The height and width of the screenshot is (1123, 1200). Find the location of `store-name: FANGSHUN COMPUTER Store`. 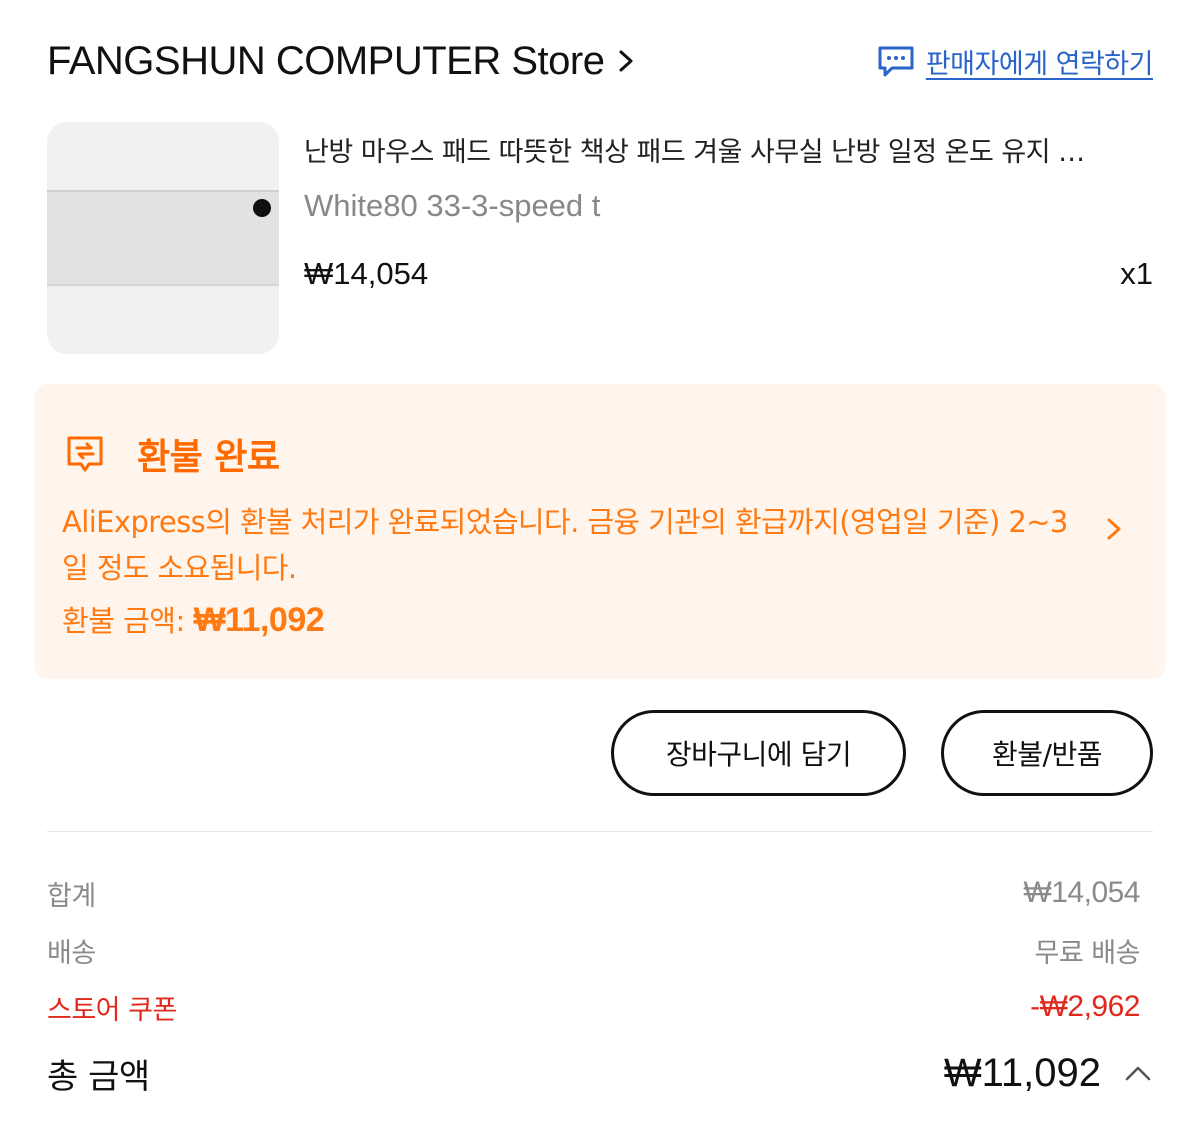

store-name: FANGSHUN COMPUTER Store is located at coordinates (326, 60).